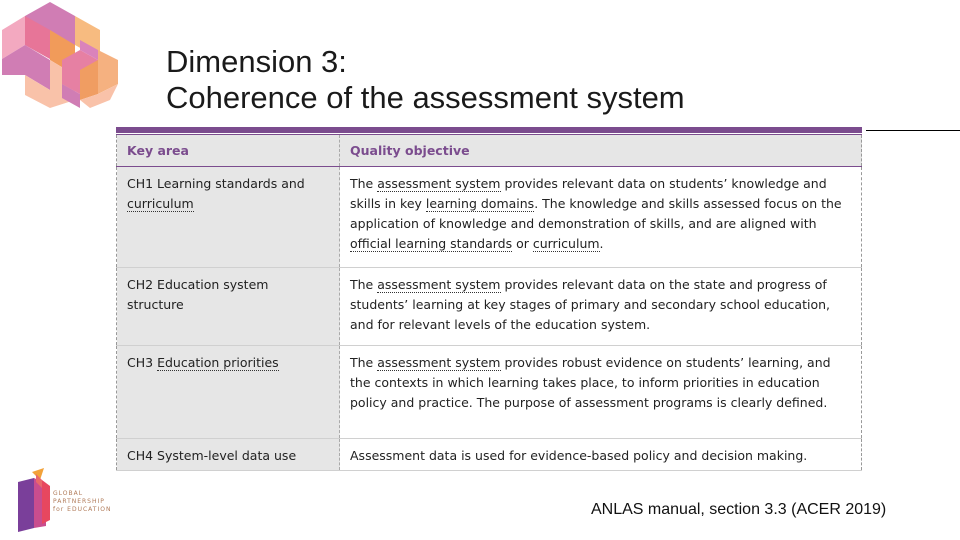 The image size is (960, 540). What do you see at coordinates (256, 61) in the screenshot?
I see `title-line-1: Dimension 3:` at bounding box center [256, 61].